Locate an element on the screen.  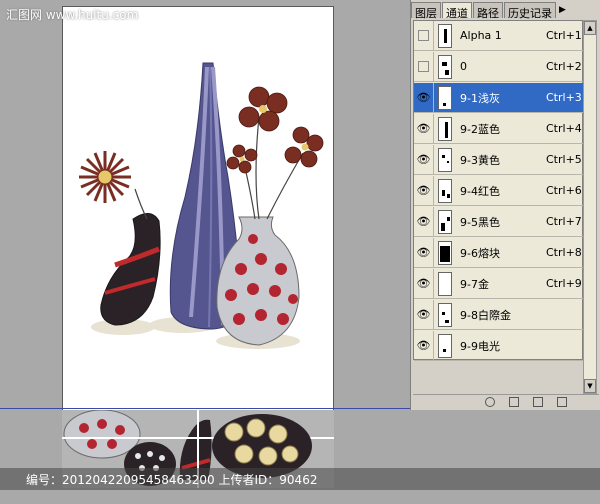
info-bar-text: 编号：20120422095458463200 上传者ID：90462 is located at coordinates (172, 480).